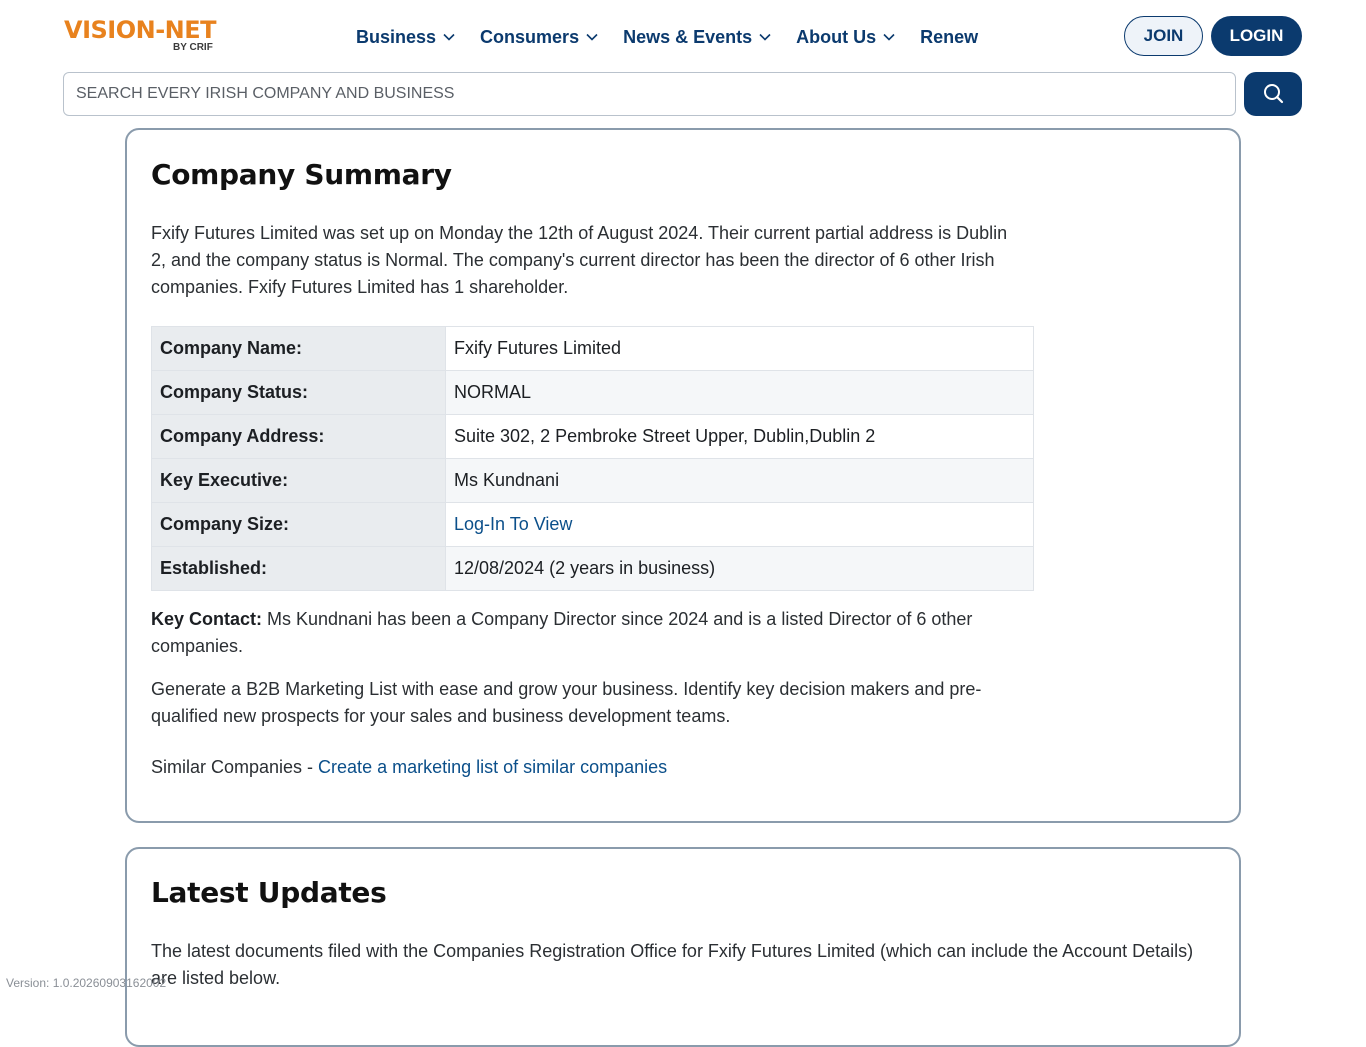 The image size is (1366, 1047). I want to click on row-label: Key Executive:, so click(298, 480).